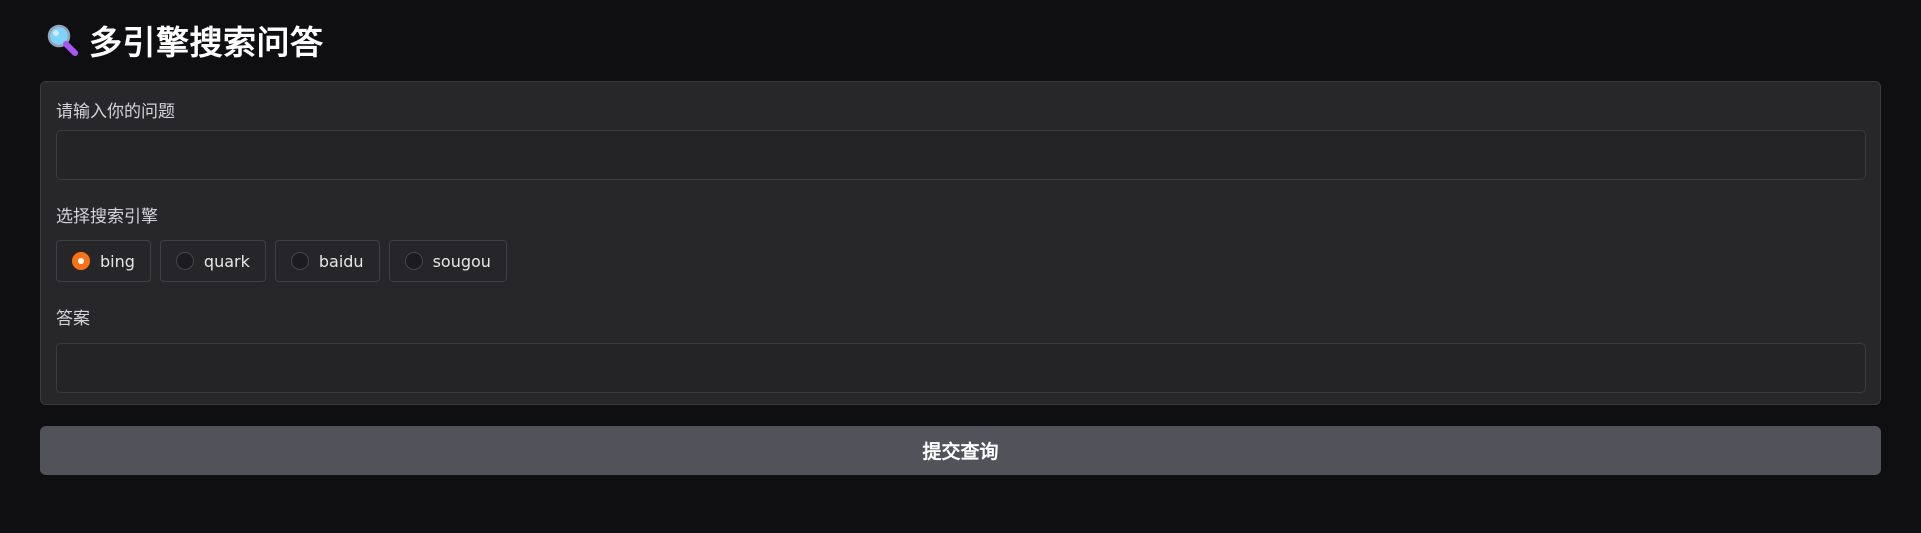  I want to click on engine-option-label: bing, so click(117, 261).